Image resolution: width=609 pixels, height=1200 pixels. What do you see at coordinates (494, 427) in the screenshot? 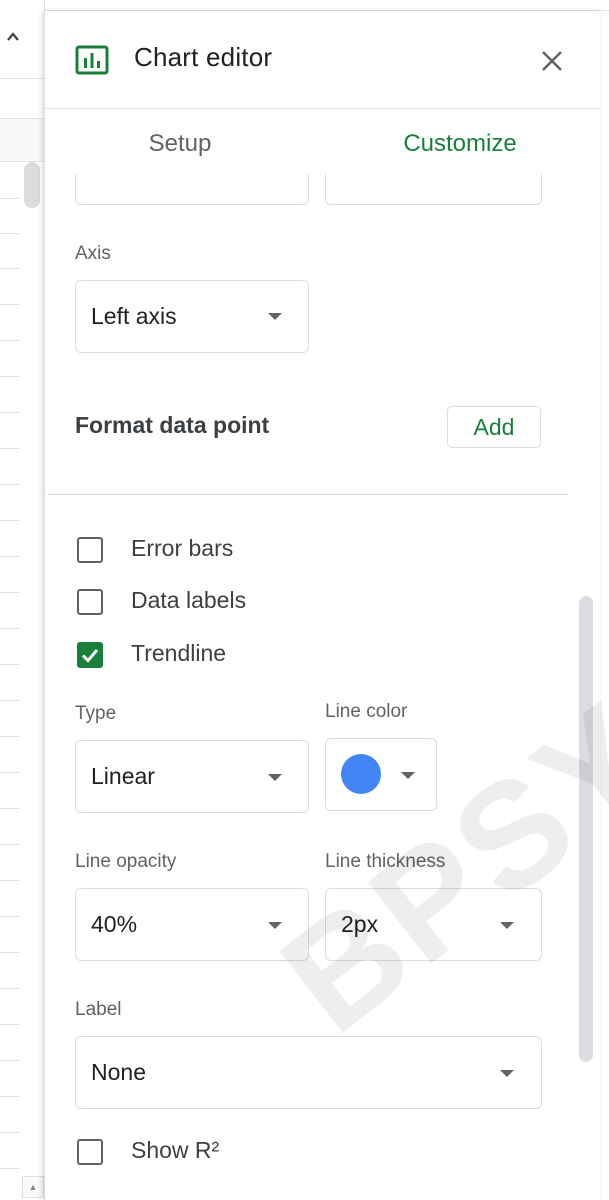
I see `add-button: Add` at bounding box center [494, 427].